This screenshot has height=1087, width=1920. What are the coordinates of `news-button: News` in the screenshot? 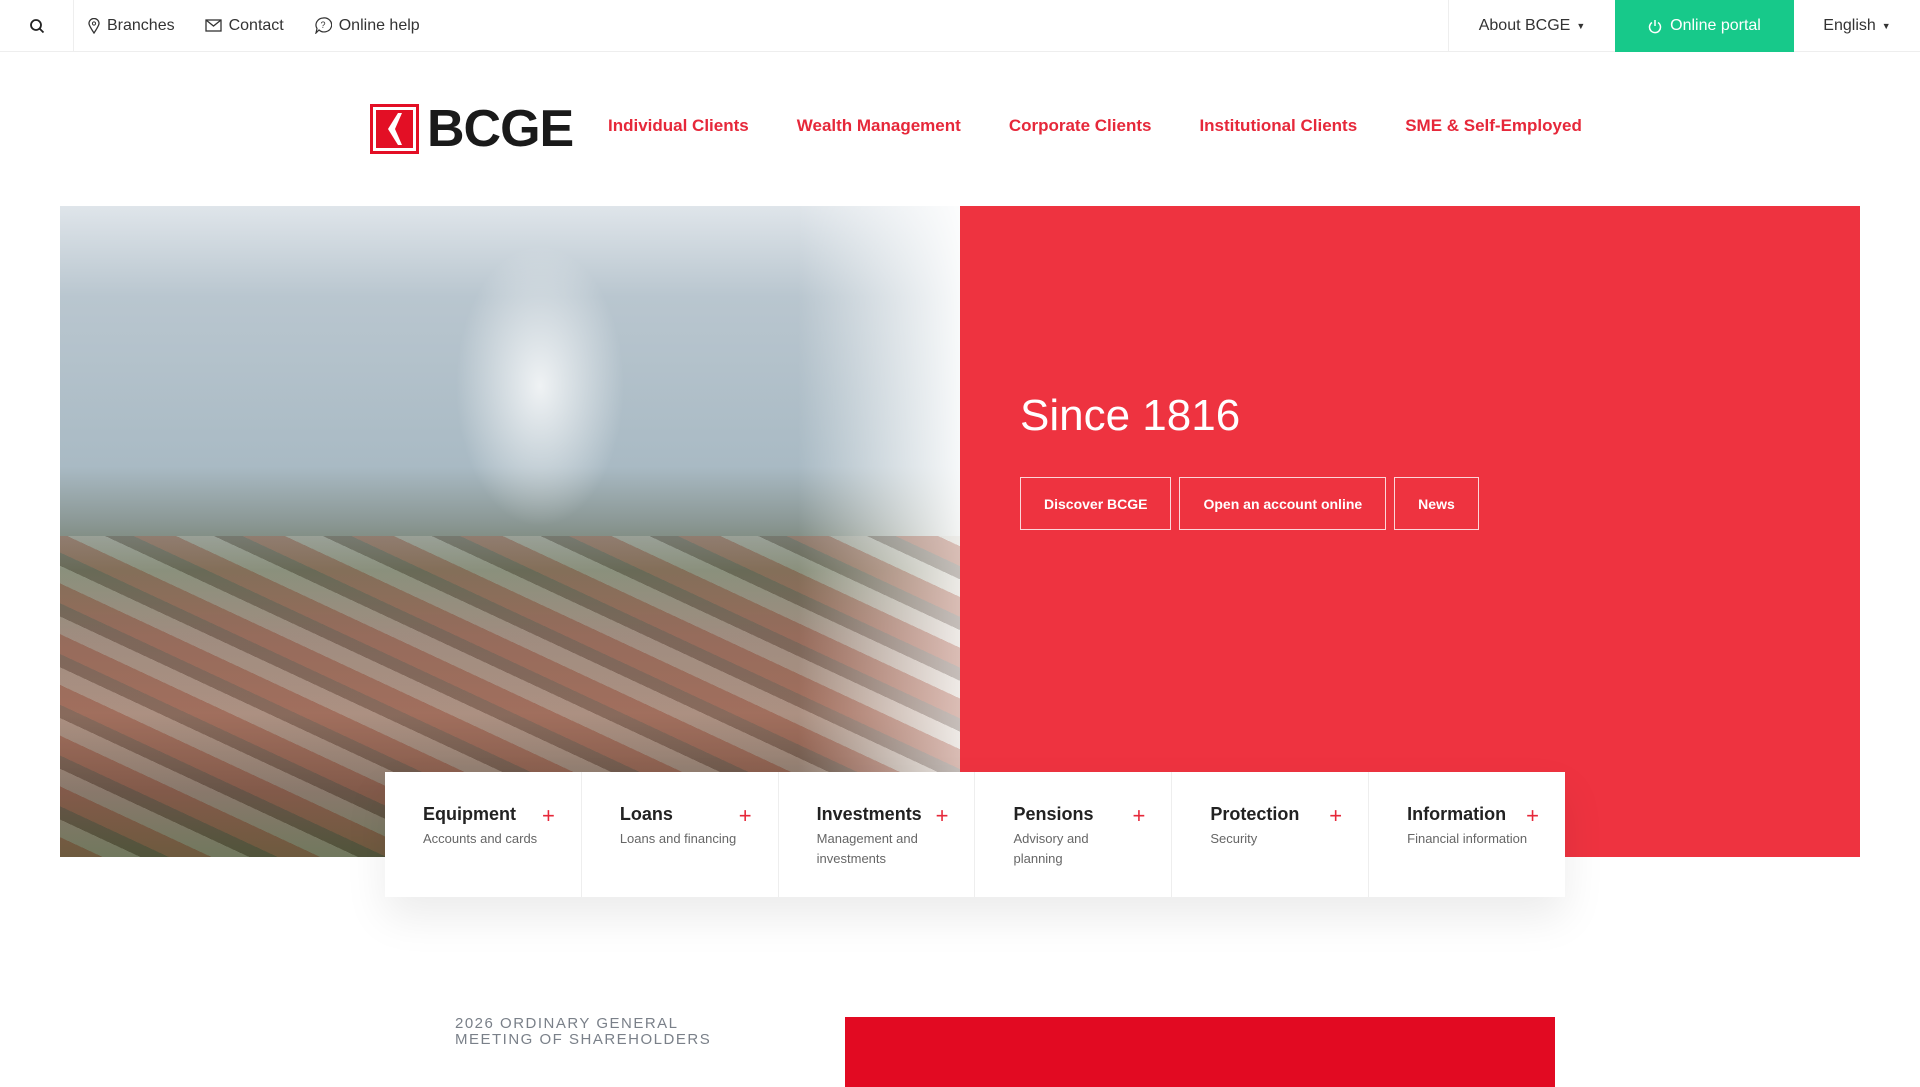 It's located at (1436, 503).